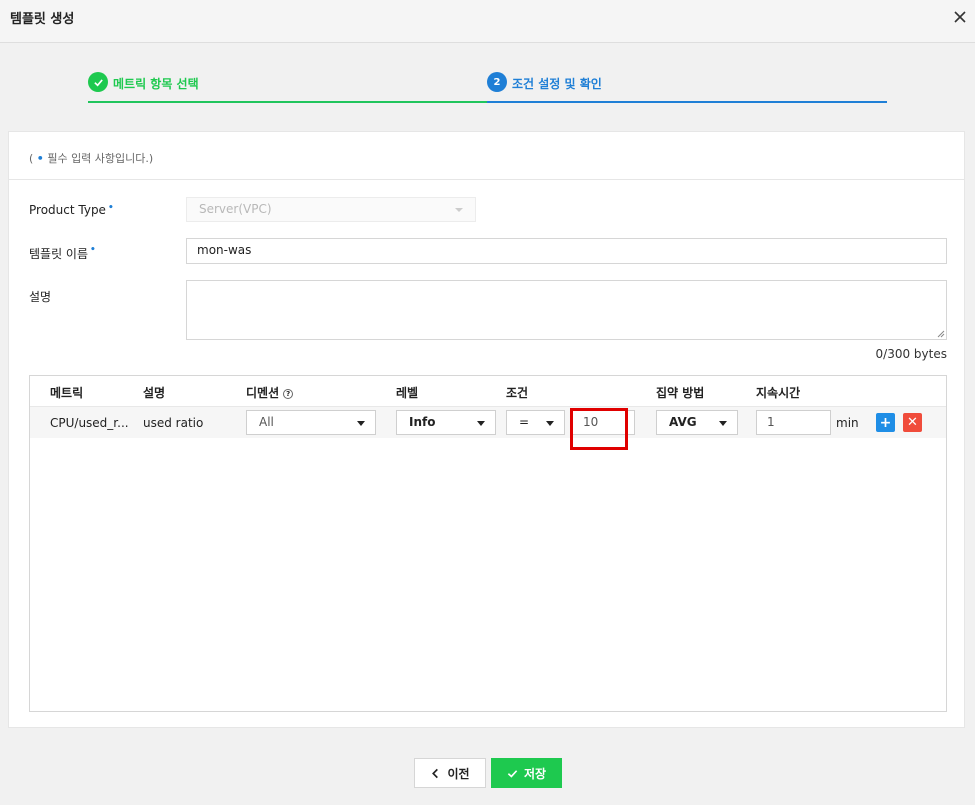  Describe the element at coordinates (566, 251) in the screenshot. I see `template-name-input: mon-was` at that location.